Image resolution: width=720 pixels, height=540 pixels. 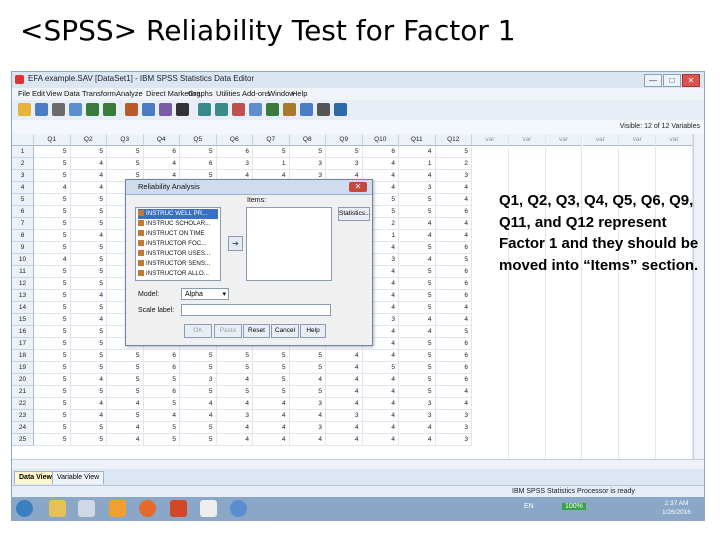 What do you see at coordinates (117, 508) in the screenshot?
I see `outlook-icon` at bounding box center [117, 508].